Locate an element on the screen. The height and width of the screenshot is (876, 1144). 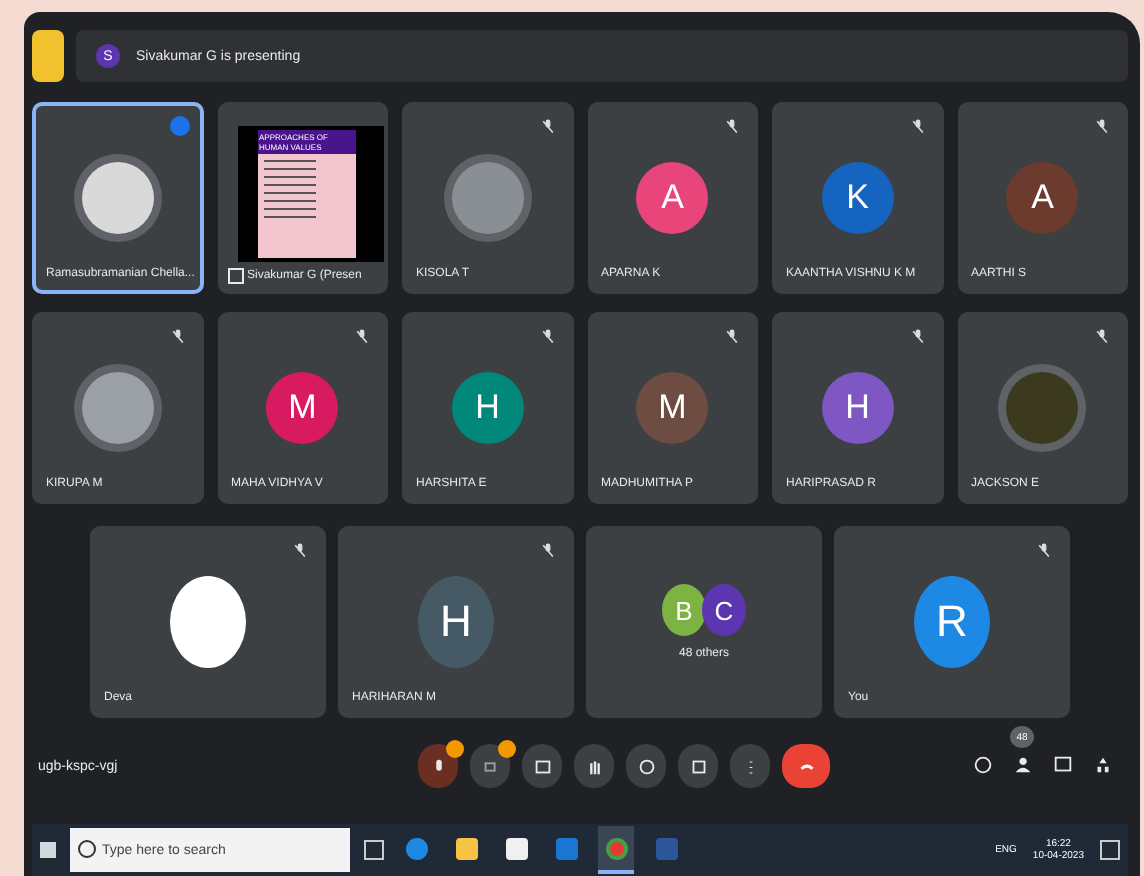
search-icon is located at coordinates (87, 849).